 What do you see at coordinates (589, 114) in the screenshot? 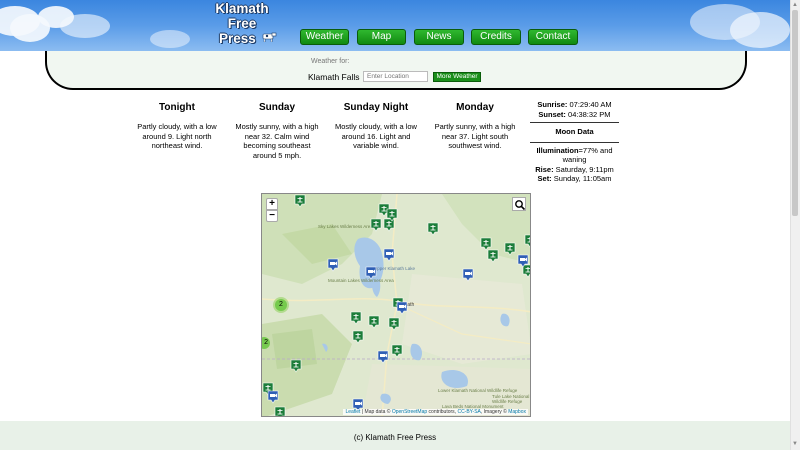
I see `sunset-value: 04:38:32 PM` at bounding box center [589, 114].